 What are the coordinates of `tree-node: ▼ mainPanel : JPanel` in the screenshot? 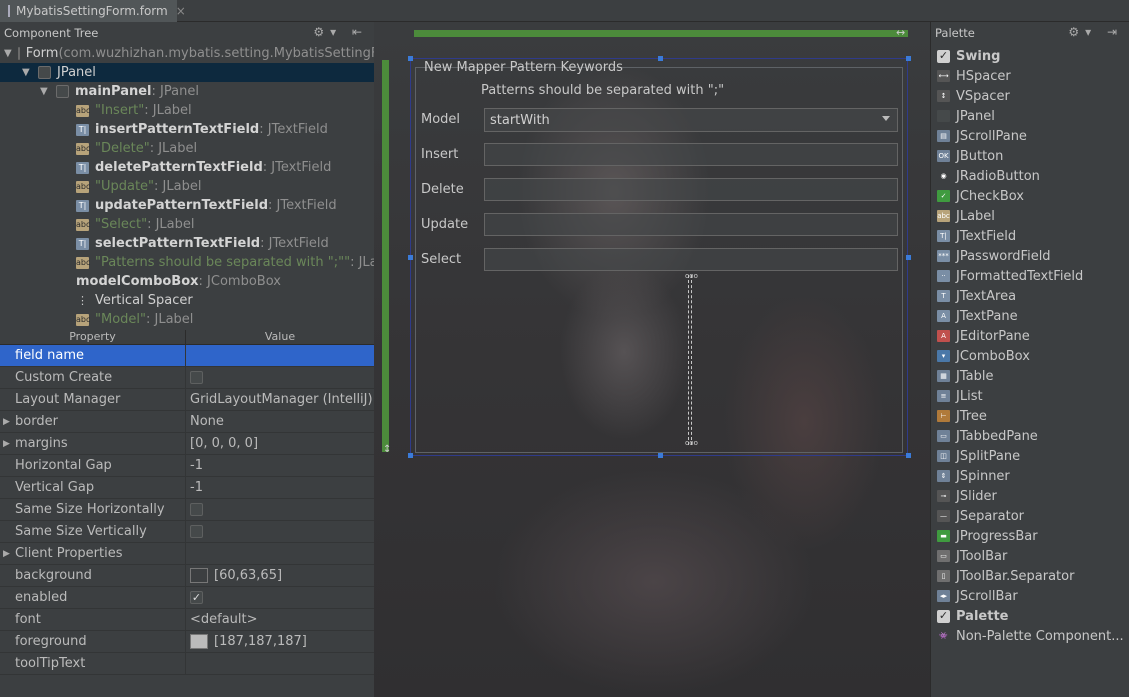 It's located at (187, 91).